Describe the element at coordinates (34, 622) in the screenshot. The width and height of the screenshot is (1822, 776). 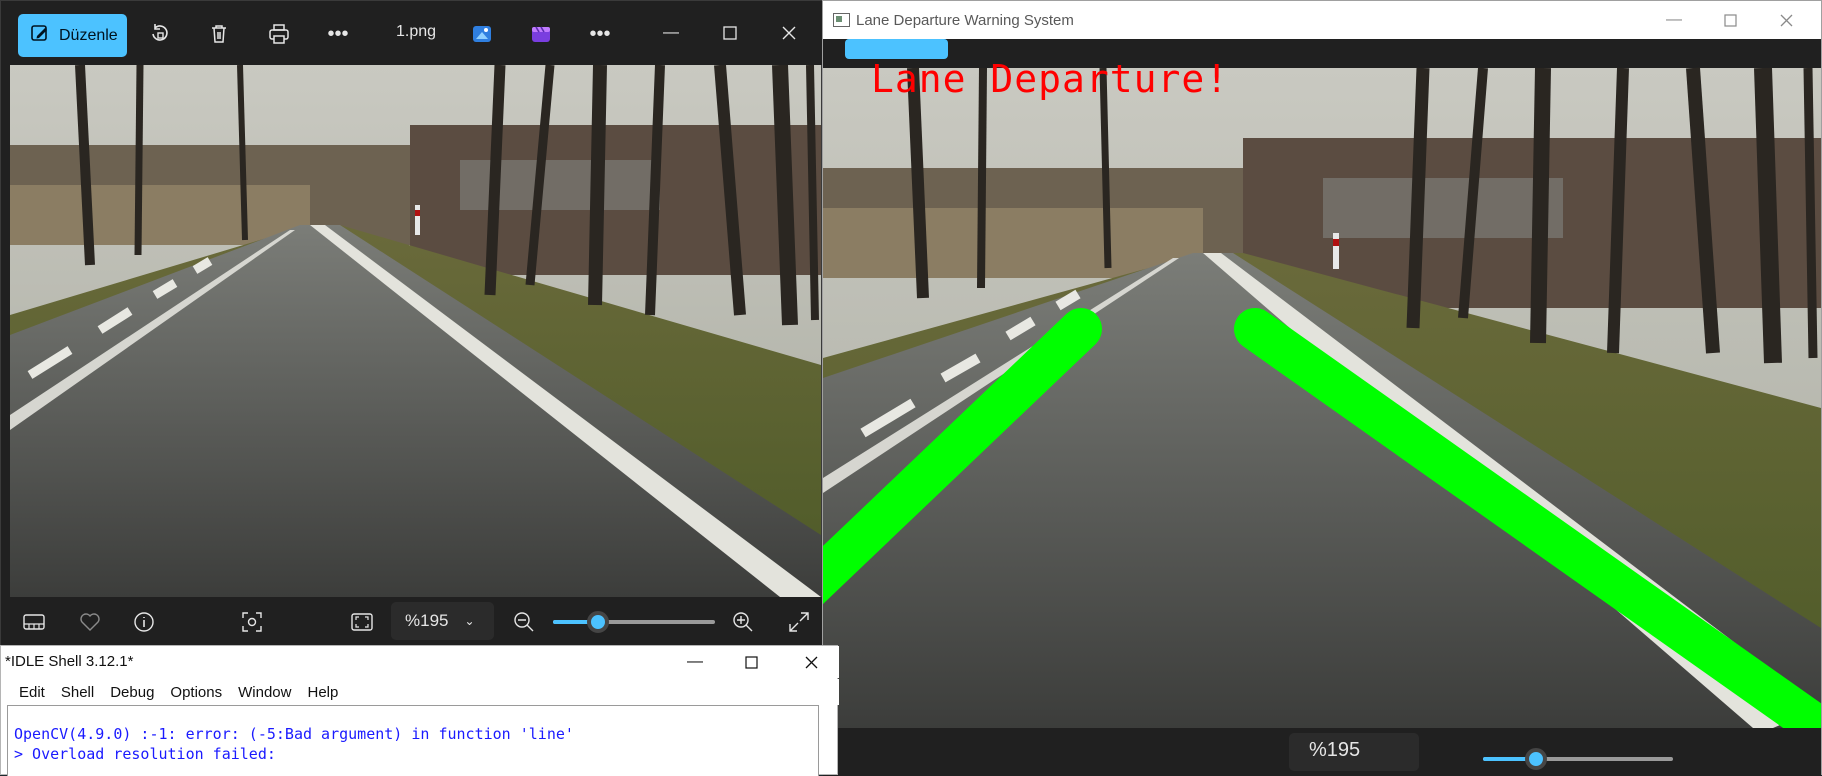
I see `filmstrip-icon` at that location.